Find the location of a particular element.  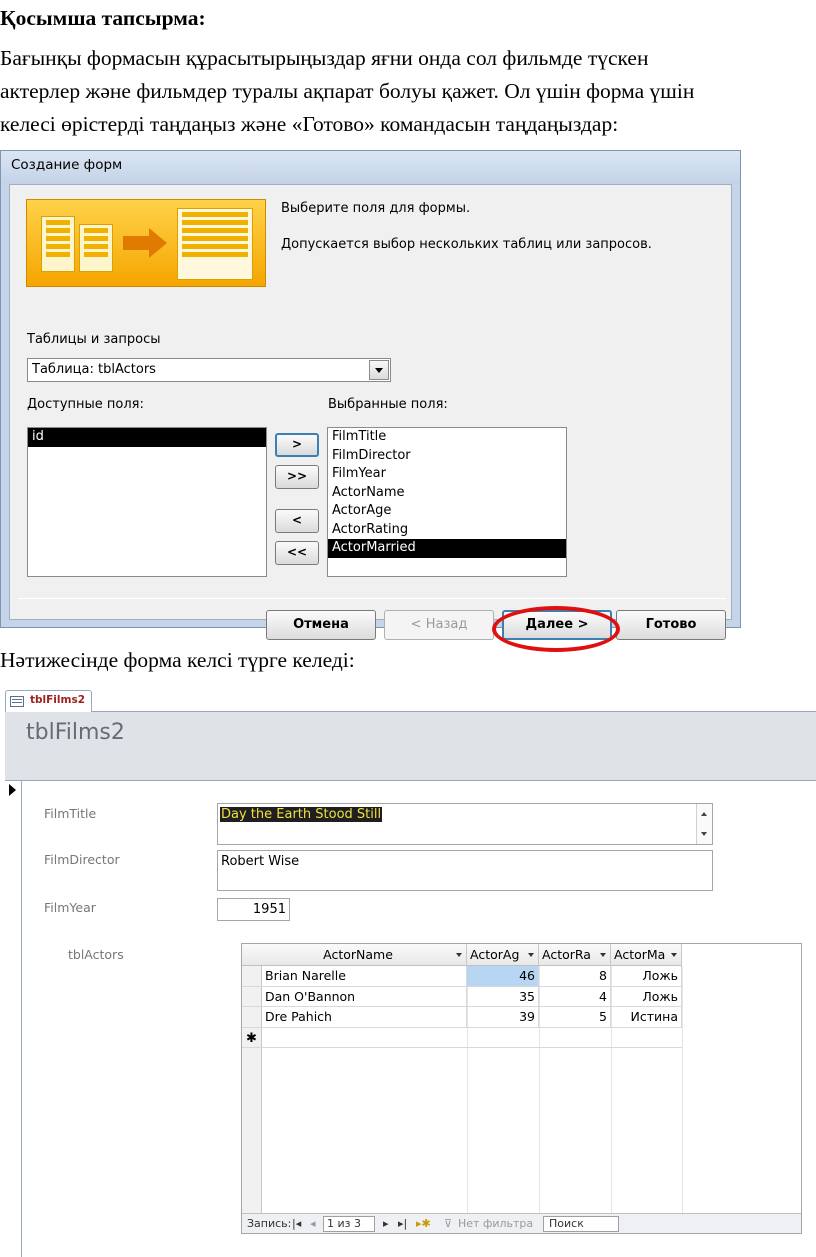

cancel-button: Отмена is located at coordinates (321, 625).